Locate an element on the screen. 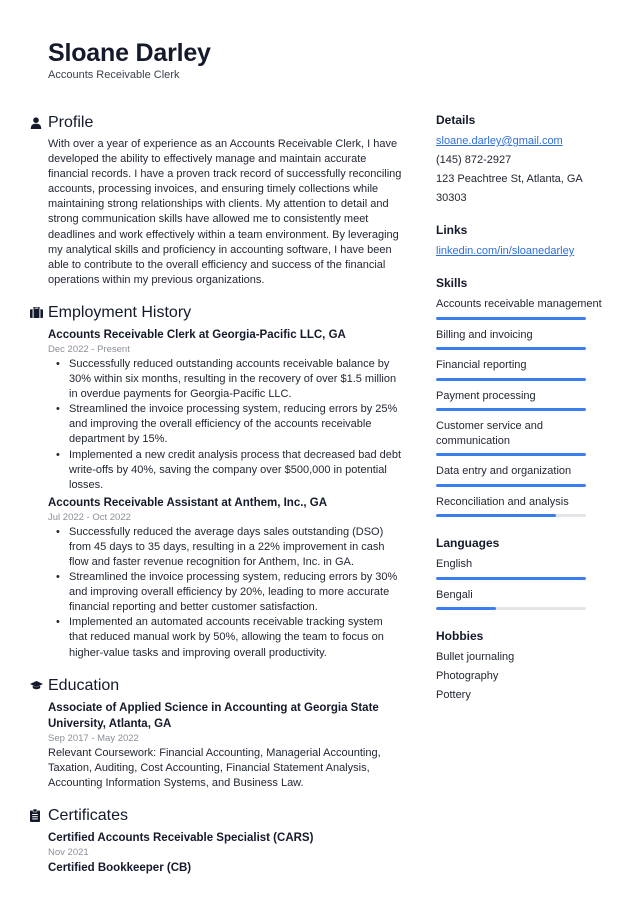 The width and height of the screenshot is (640, 905). languages-heading: Languages is located at coordinates (468, 543).